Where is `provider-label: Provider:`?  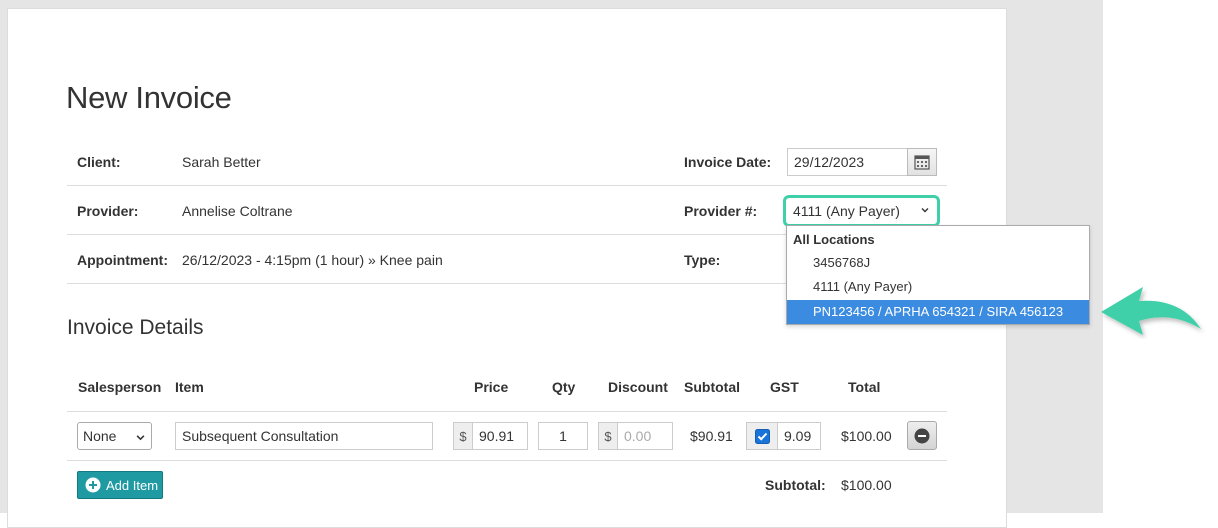 provider-label: Provider: is located at coordinates (108, 211).